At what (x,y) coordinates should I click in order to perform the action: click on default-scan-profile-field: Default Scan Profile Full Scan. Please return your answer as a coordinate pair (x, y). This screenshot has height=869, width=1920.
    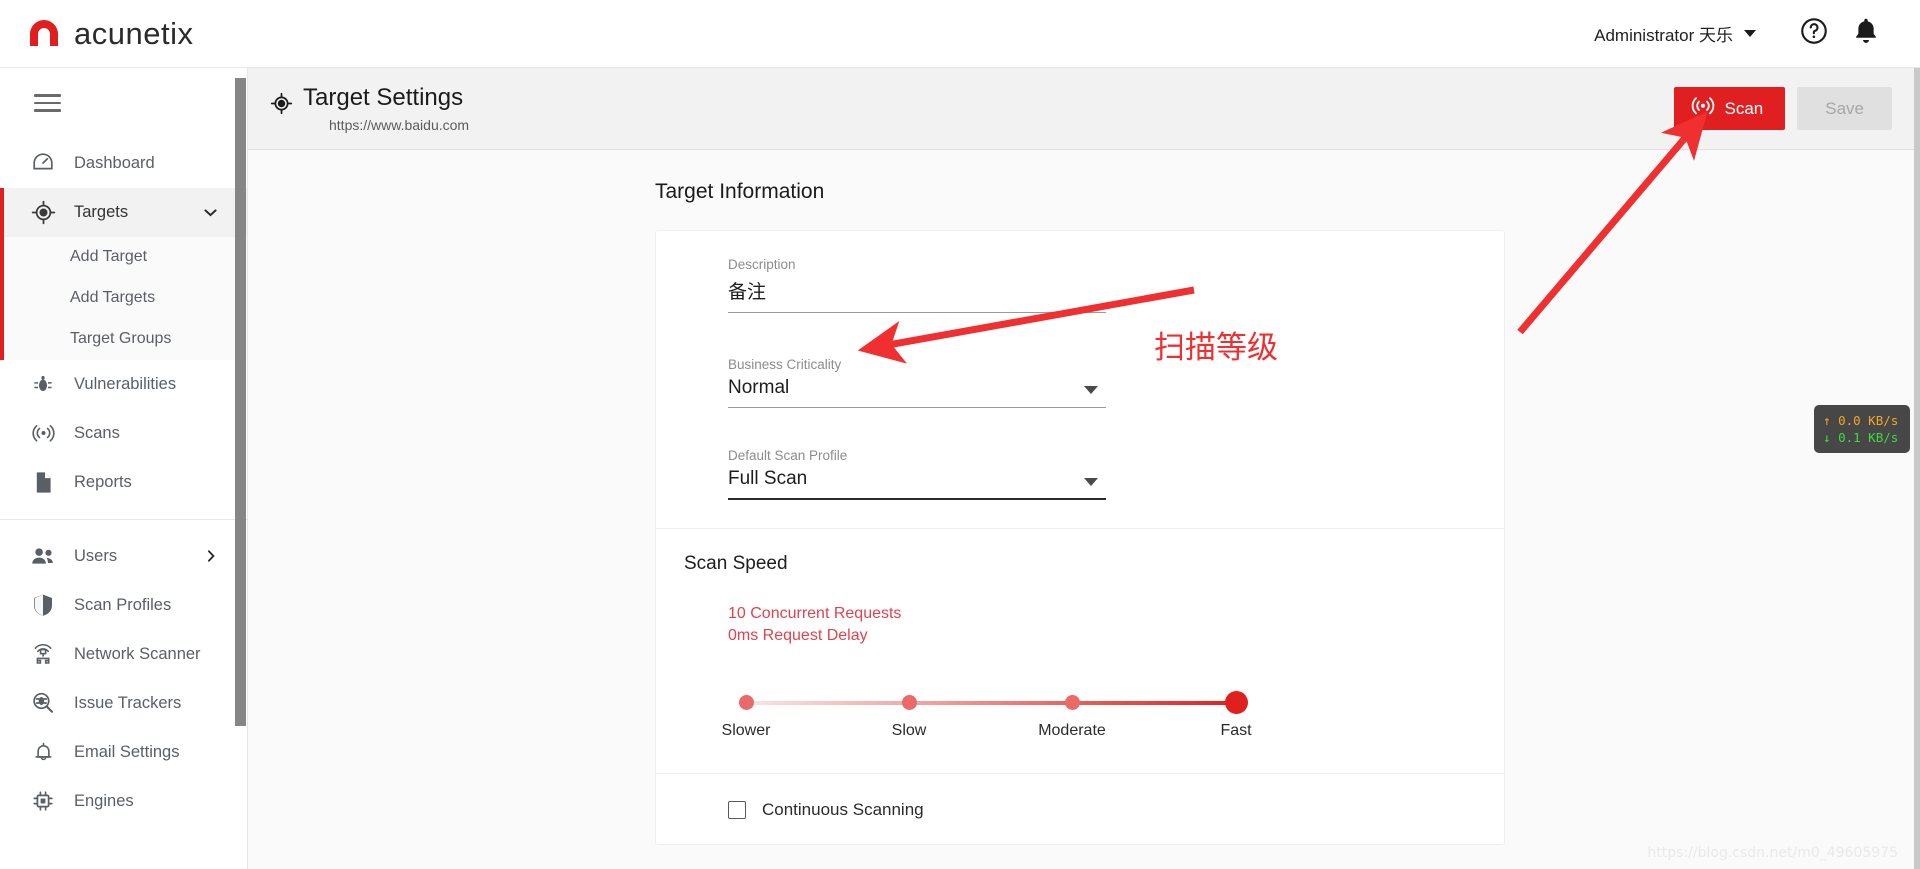
    Looking at the image, I should click on (917, 474).